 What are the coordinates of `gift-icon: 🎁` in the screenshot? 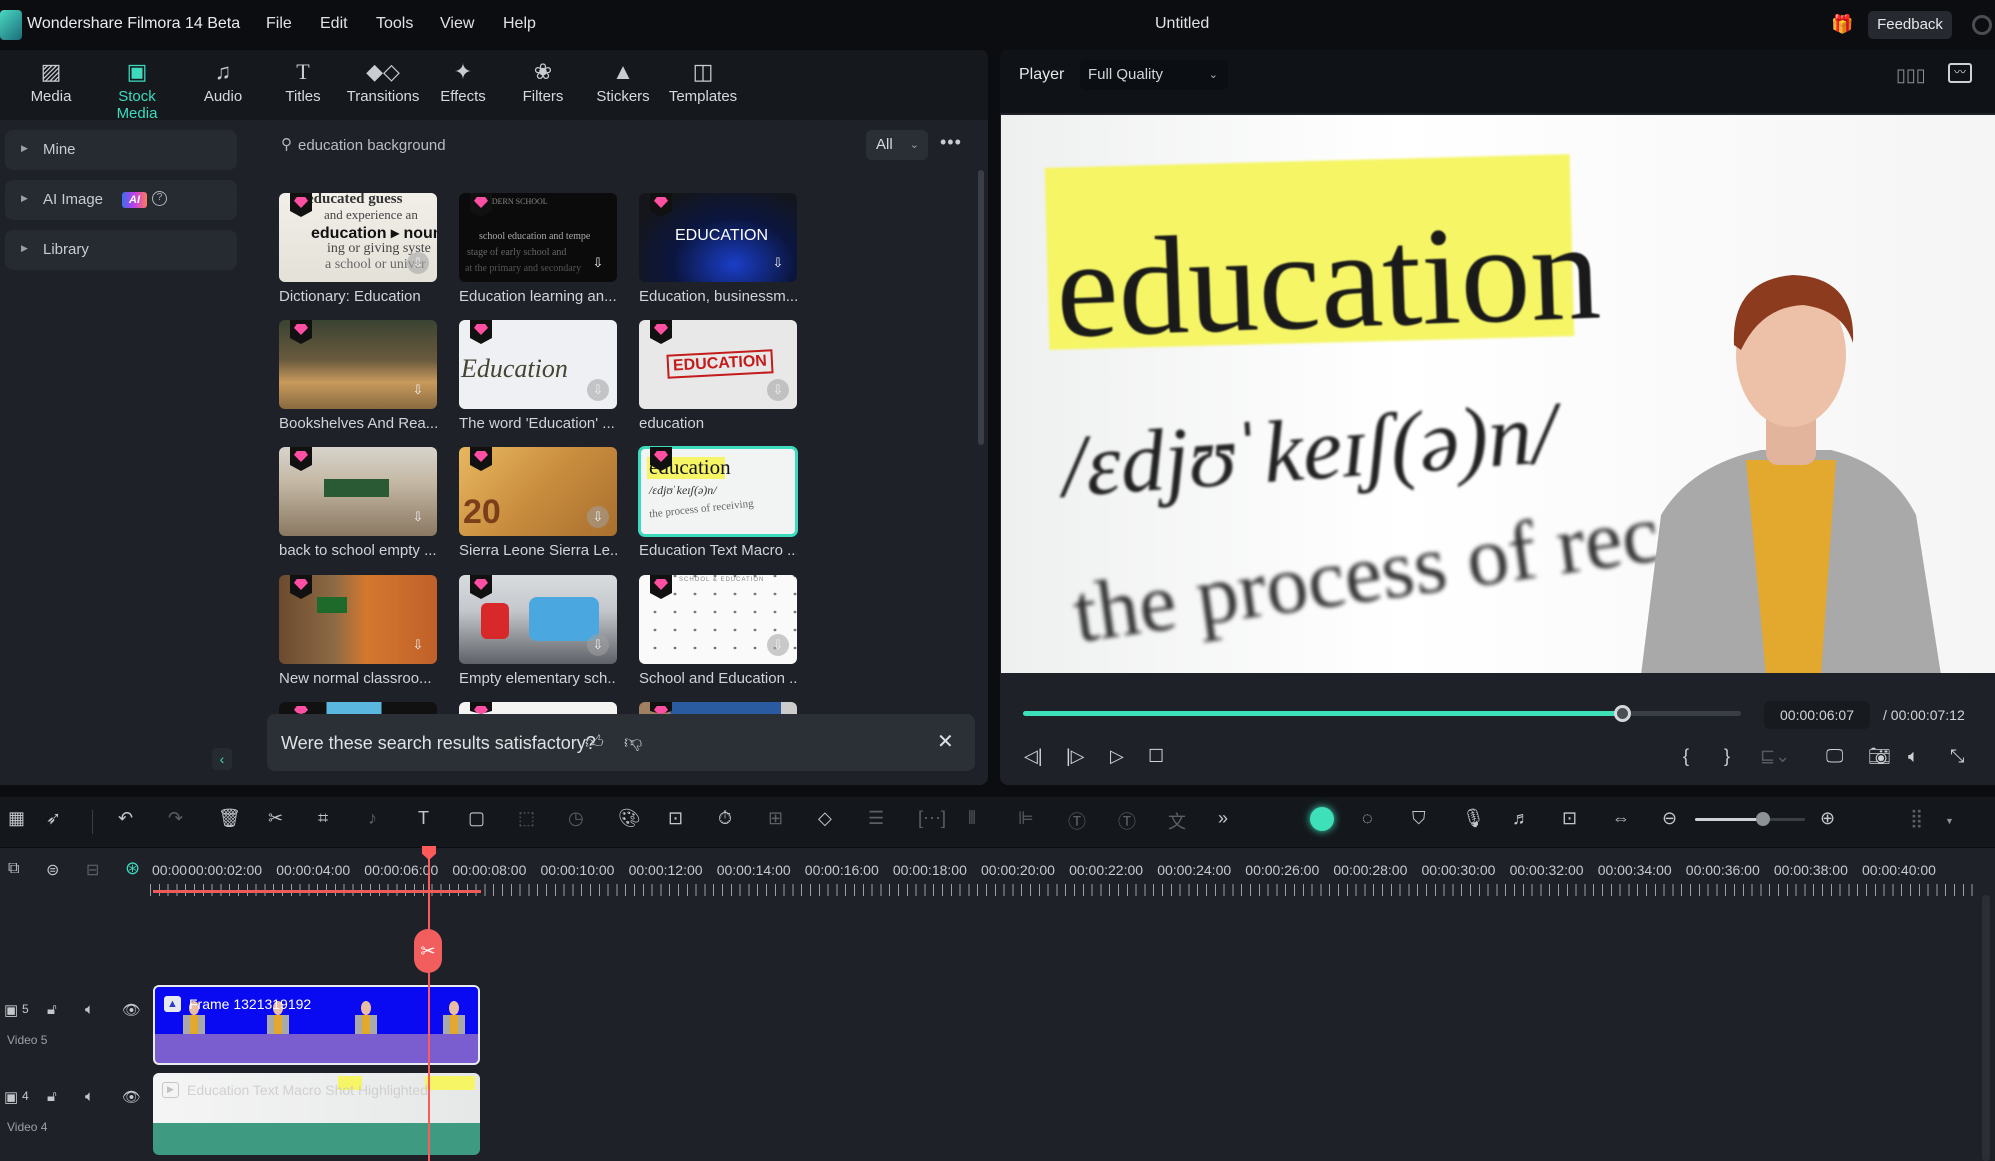 It's located at (1842, 24).